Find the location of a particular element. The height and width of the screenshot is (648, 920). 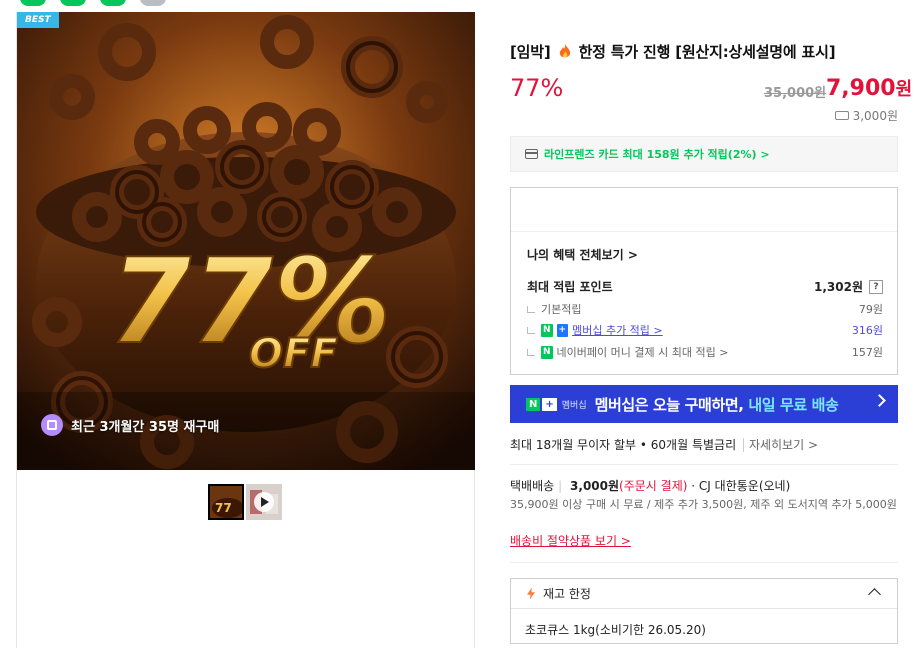

svg-text: 77 is located at coordinates (223, 508).